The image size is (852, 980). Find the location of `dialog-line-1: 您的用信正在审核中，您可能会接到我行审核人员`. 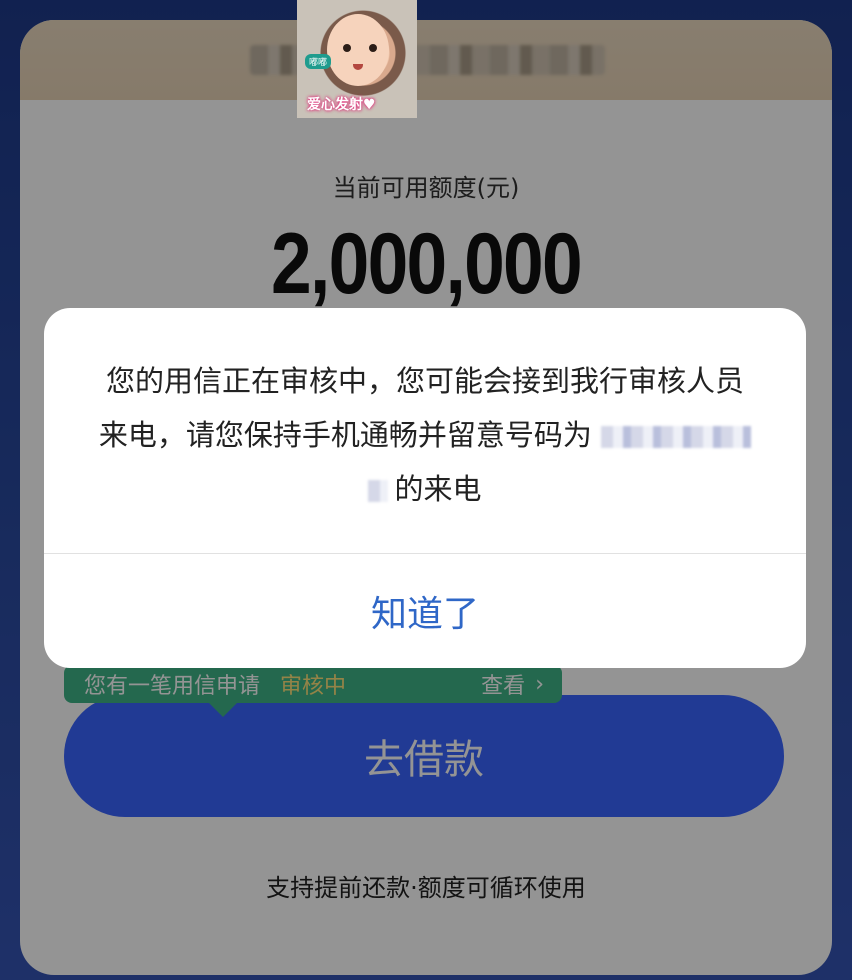

dialog-line-1: 您的用信正在审核中，您可能会接到我行审核人员 is located at coordinates (424, 381).